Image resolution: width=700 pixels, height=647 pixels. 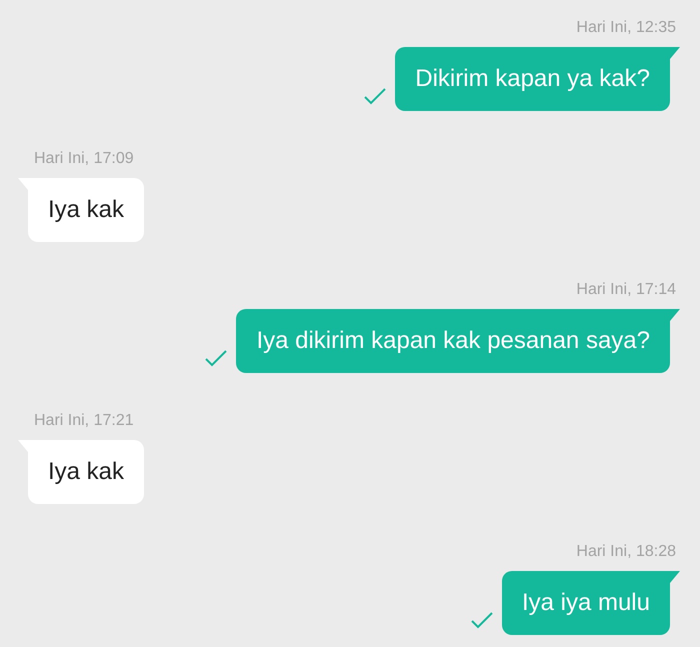 I want to click on message-time: Hari Ini, 17:21, so click(x=84, y=420).